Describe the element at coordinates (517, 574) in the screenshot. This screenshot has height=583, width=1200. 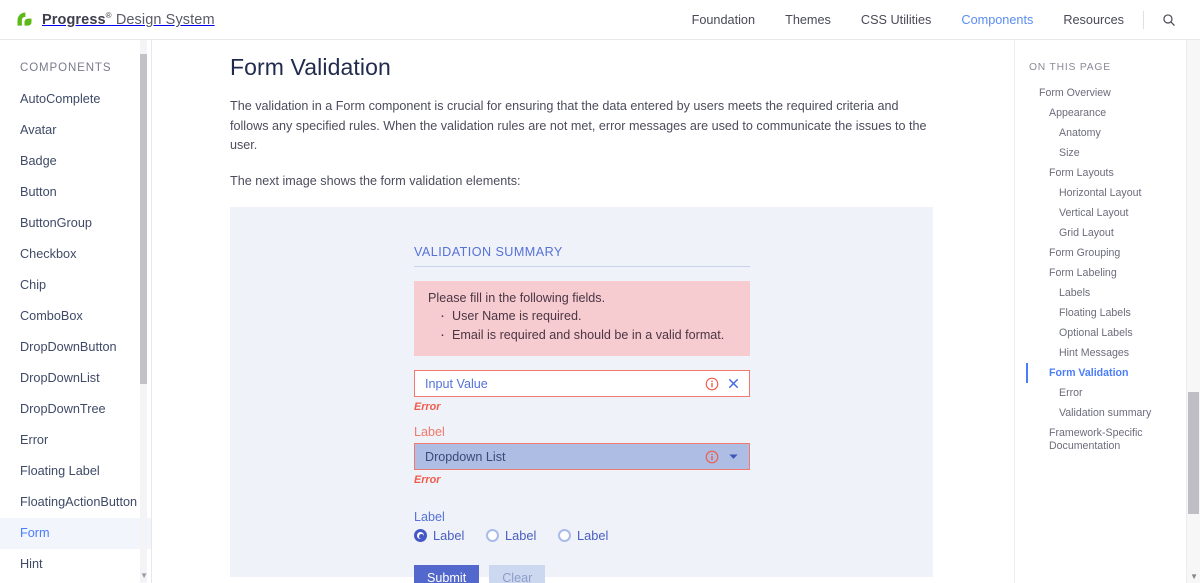
I see `clear-button: Clear` at that location.